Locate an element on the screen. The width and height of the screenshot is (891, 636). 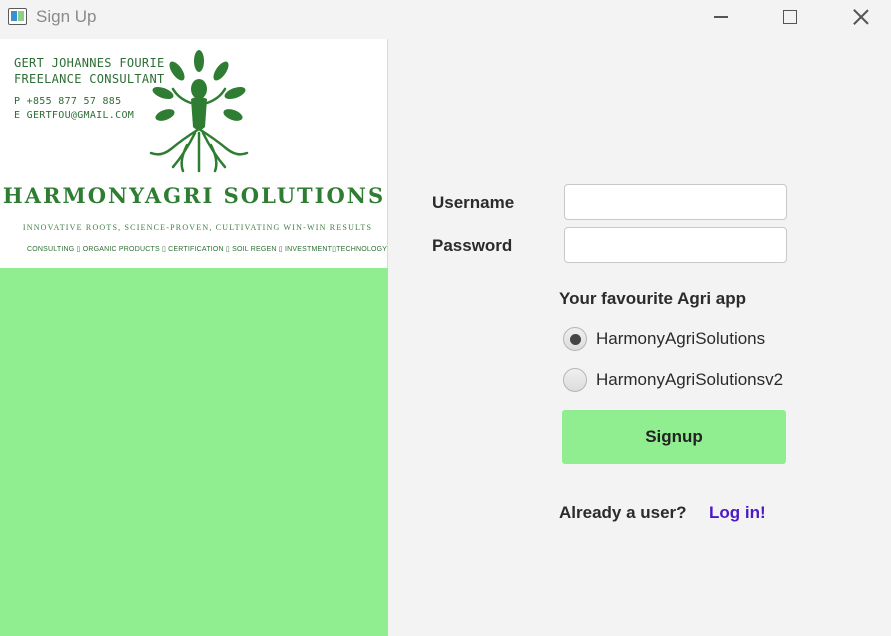
maximize-icon is located at coordinates (790, 17).